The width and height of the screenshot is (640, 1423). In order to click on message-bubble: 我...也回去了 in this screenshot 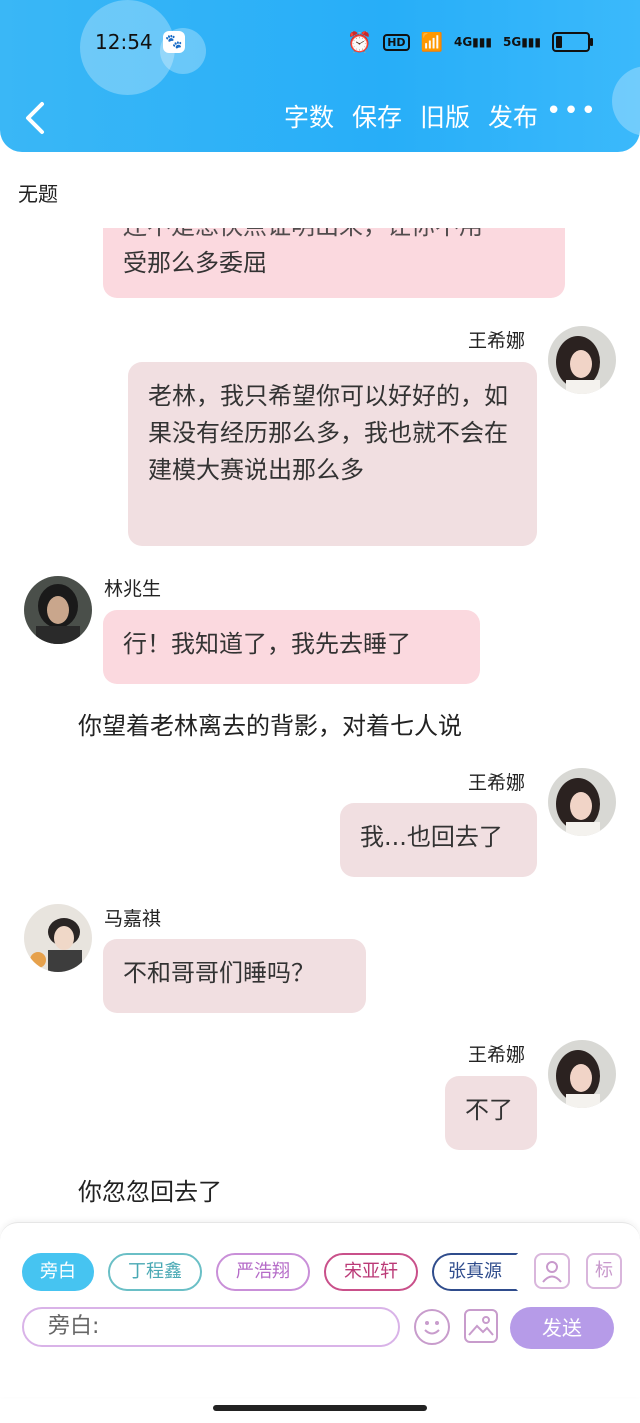, I will do `click(438, 840)`.